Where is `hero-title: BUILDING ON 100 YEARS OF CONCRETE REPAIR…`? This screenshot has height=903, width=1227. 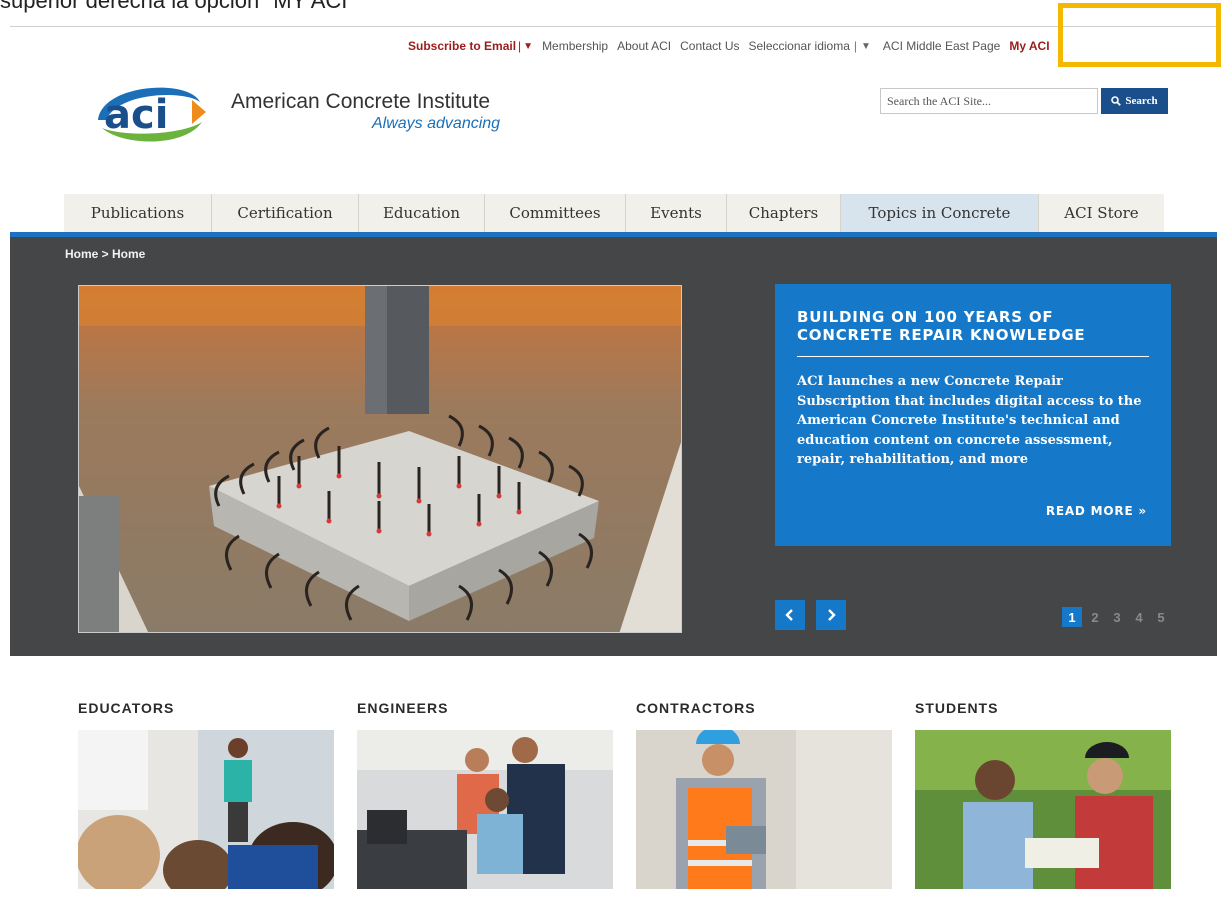
hero-title: BUILDING ON 100 YEARS OF CONCRETE REPAIR… is located at coordinates (973, 326).